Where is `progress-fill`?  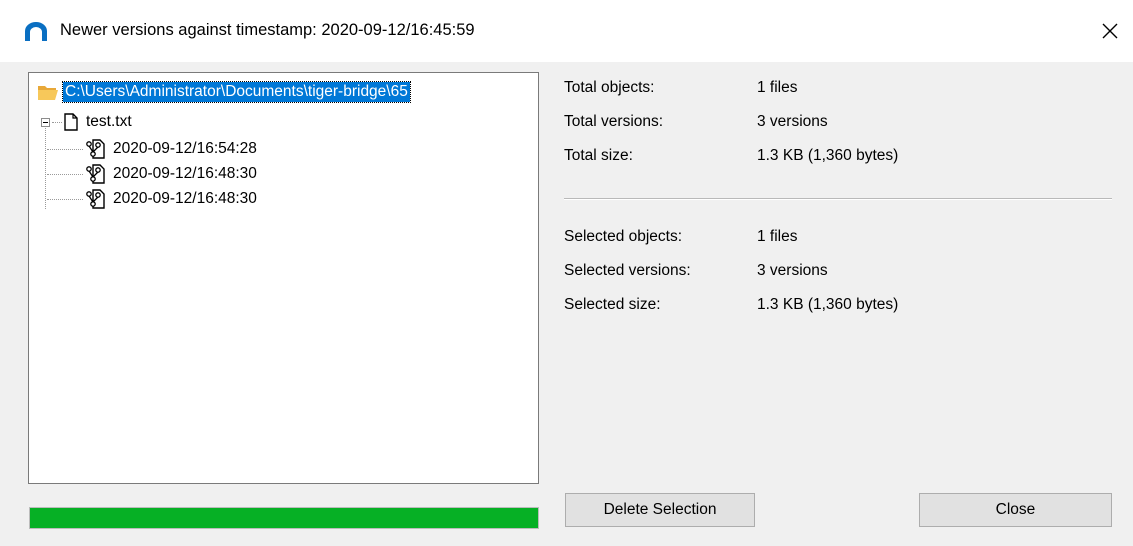 progress-fill is located at coordinates (284, 518).